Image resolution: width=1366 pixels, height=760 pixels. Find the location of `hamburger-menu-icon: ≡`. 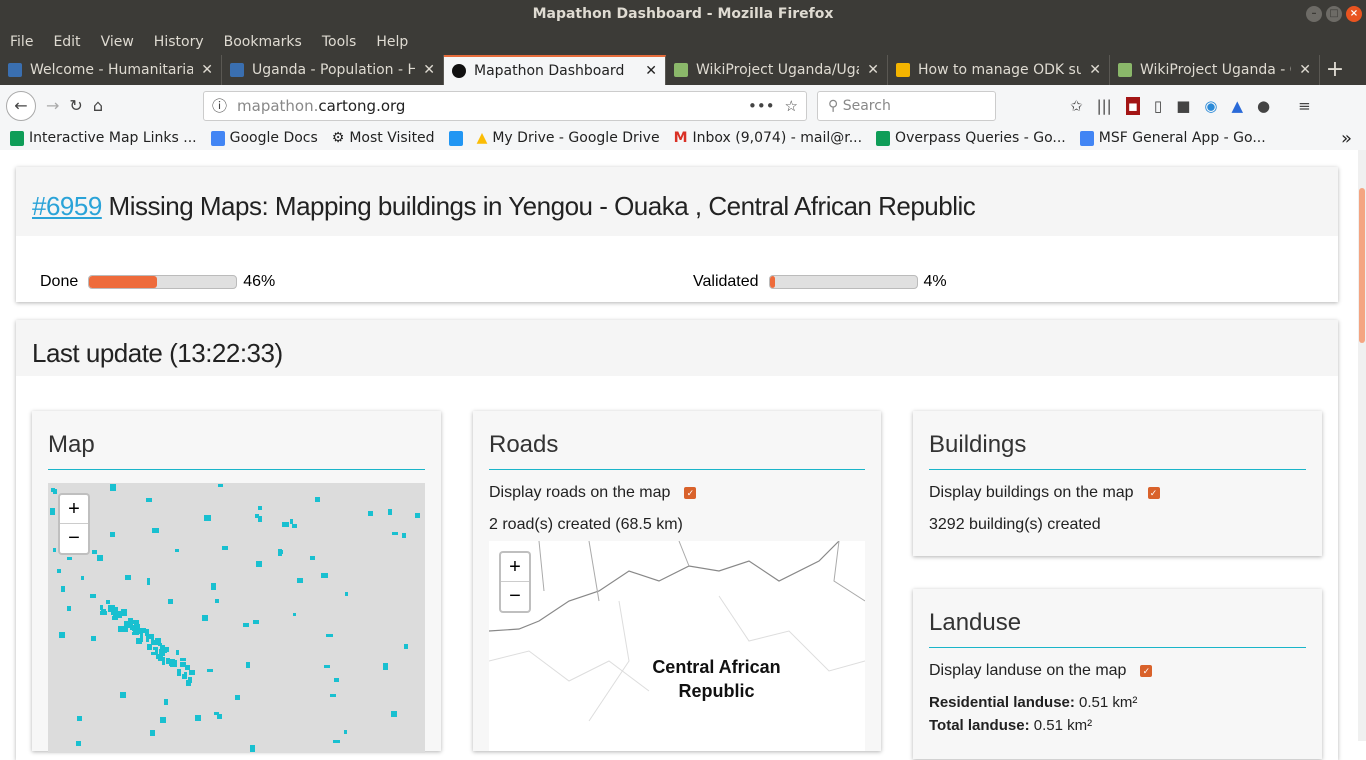

hamburger-menu-icon: ≡ is located at coordinates (1304, 106).